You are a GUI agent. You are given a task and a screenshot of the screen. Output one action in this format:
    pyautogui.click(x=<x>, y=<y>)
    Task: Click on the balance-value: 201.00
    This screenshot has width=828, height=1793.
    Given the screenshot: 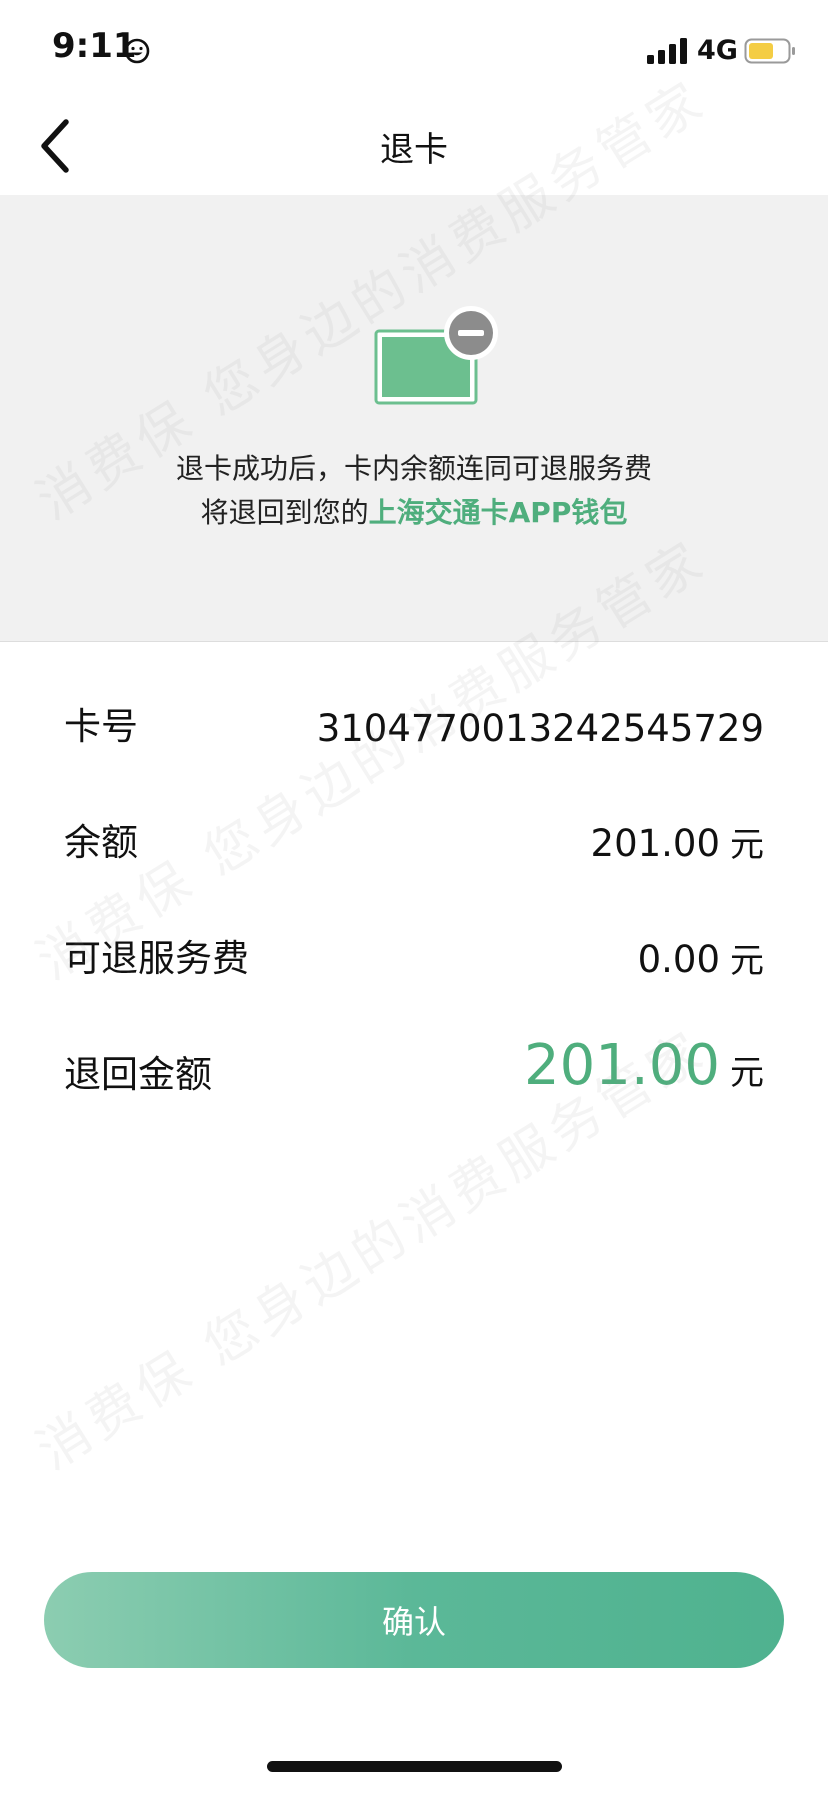 What is the action you would take?
    pyautogui.click(x=655, y=843)
    